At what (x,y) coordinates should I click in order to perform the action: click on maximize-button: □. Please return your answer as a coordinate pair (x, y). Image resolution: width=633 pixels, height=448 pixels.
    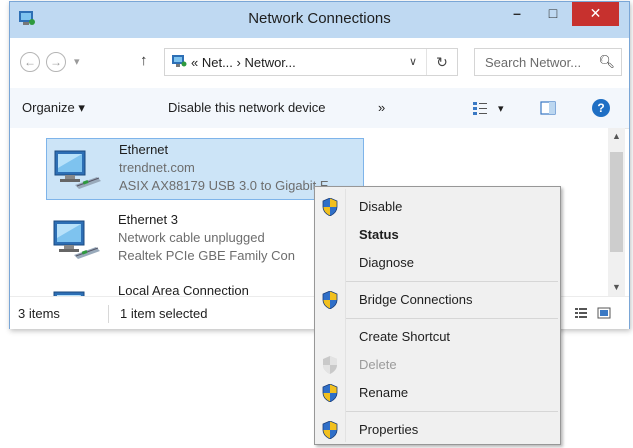
    Looking at the image, I should click on (553, 14).